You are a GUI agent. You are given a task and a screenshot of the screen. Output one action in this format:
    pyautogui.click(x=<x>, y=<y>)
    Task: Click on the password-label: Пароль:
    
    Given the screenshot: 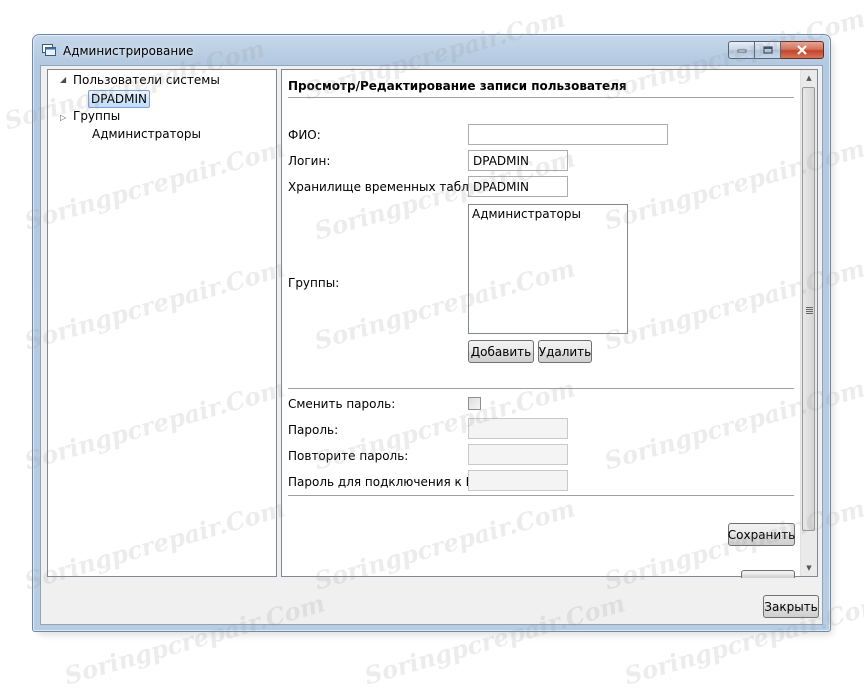 What is the action you would take?
    pyautogui.click(x=313, y=430)
    